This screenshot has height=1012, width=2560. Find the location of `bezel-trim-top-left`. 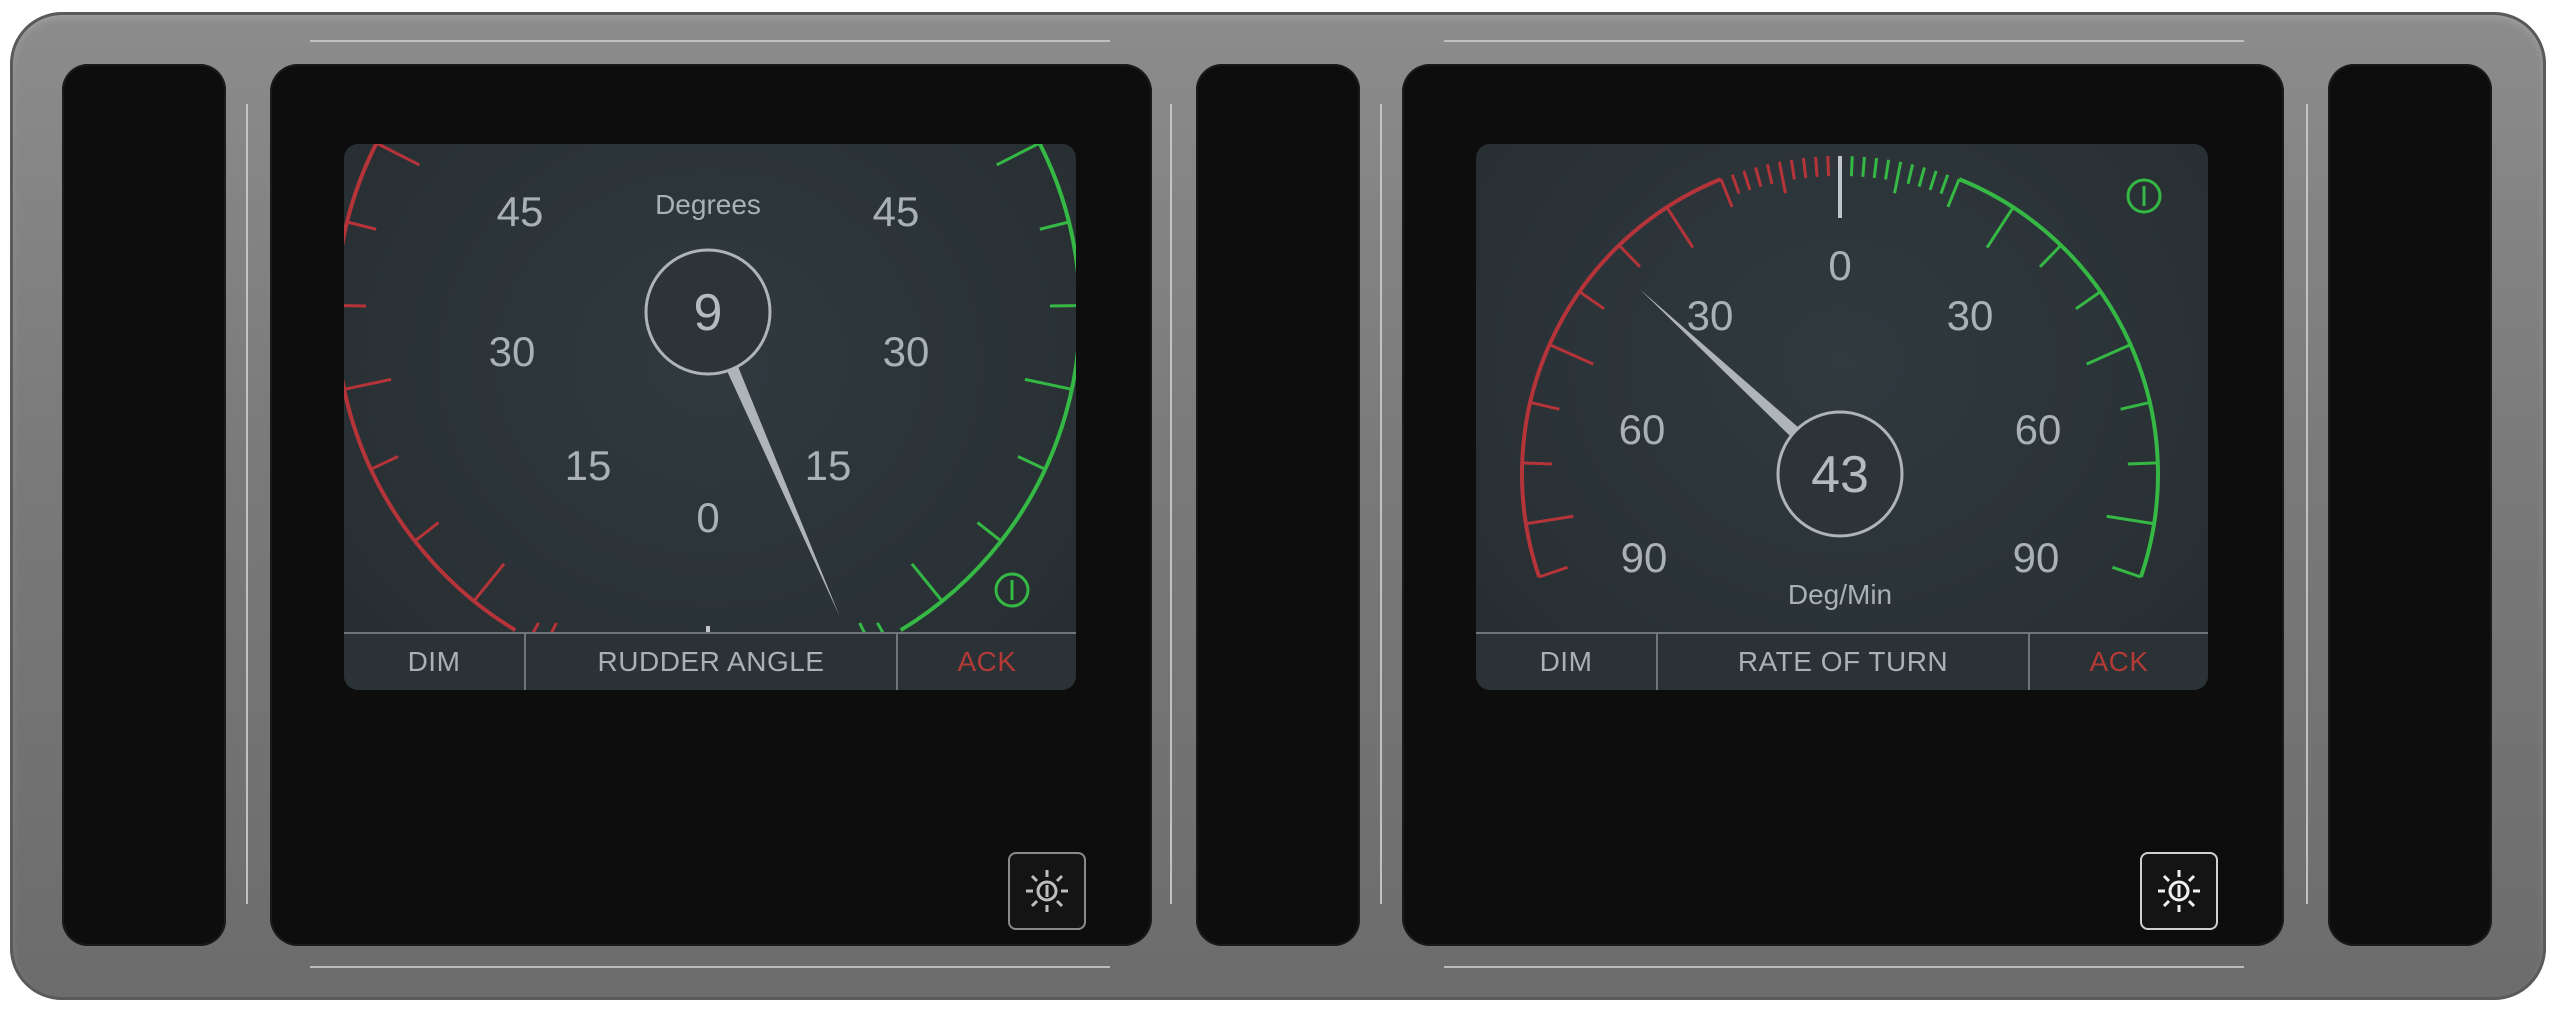

bezel-trim-top-left is located at coordinates (710, 41).